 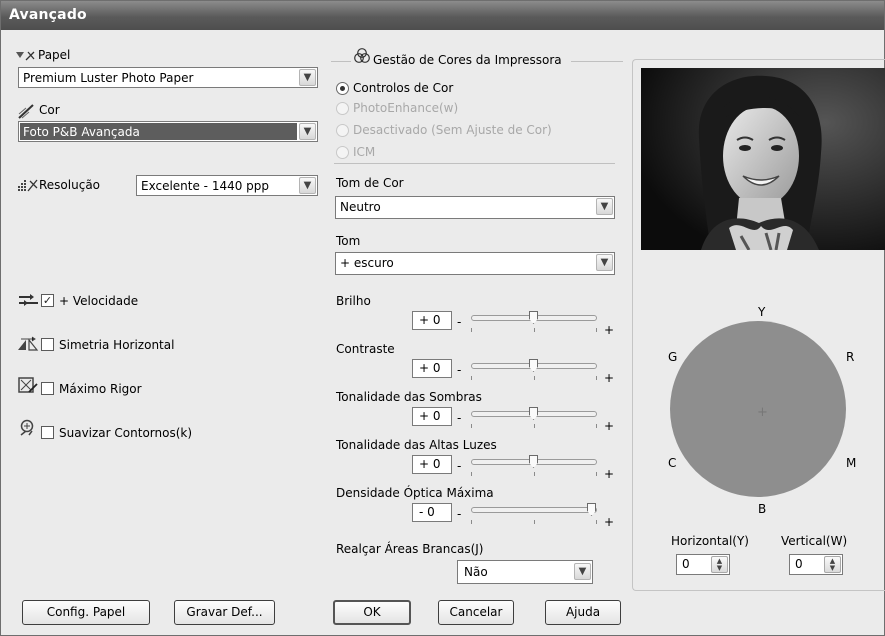 I want to click on wheel-center-marker: +, so click(x=762, y=412).